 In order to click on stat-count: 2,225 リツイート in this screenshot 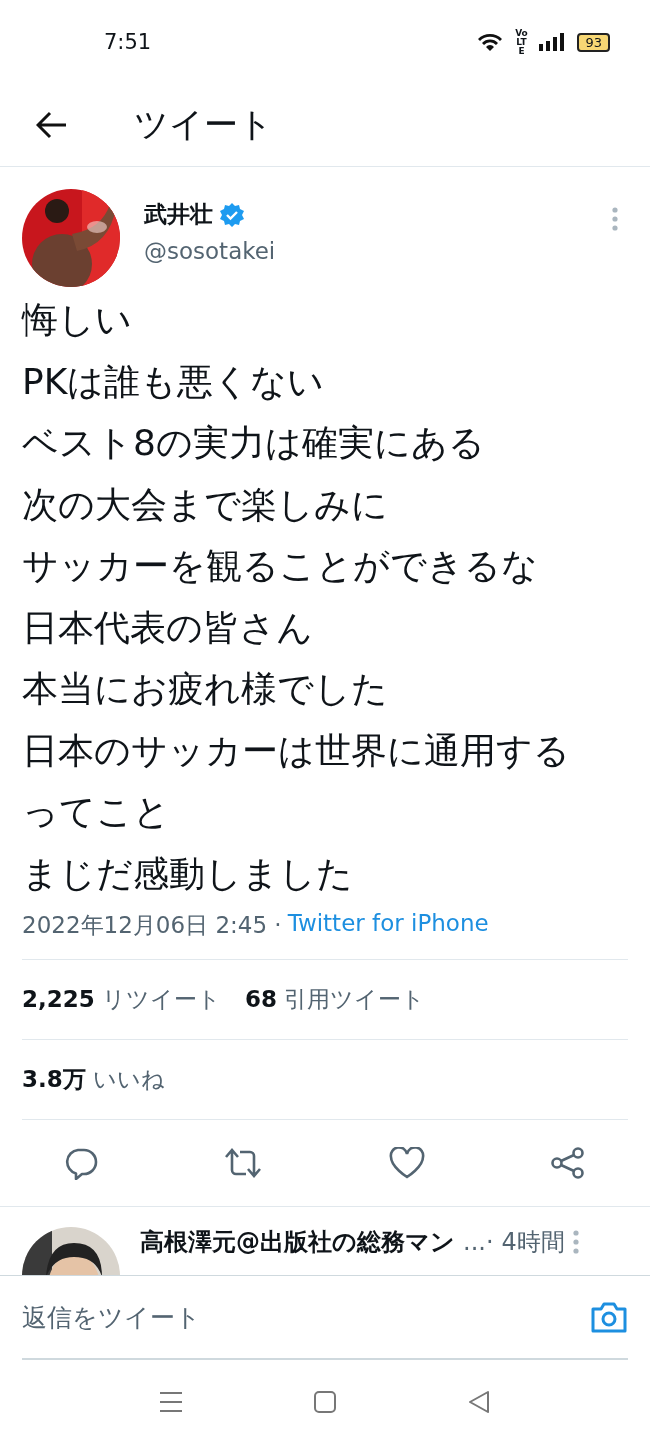, I will do `click(122, 999)`.